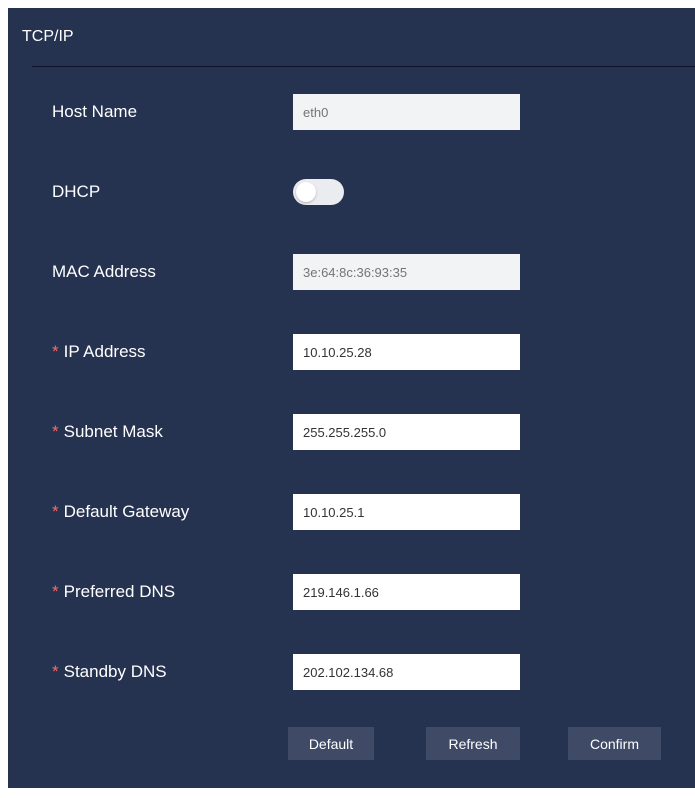  I want to click on preferred-dns-row: * Preferred DNS, so click(351, 594).